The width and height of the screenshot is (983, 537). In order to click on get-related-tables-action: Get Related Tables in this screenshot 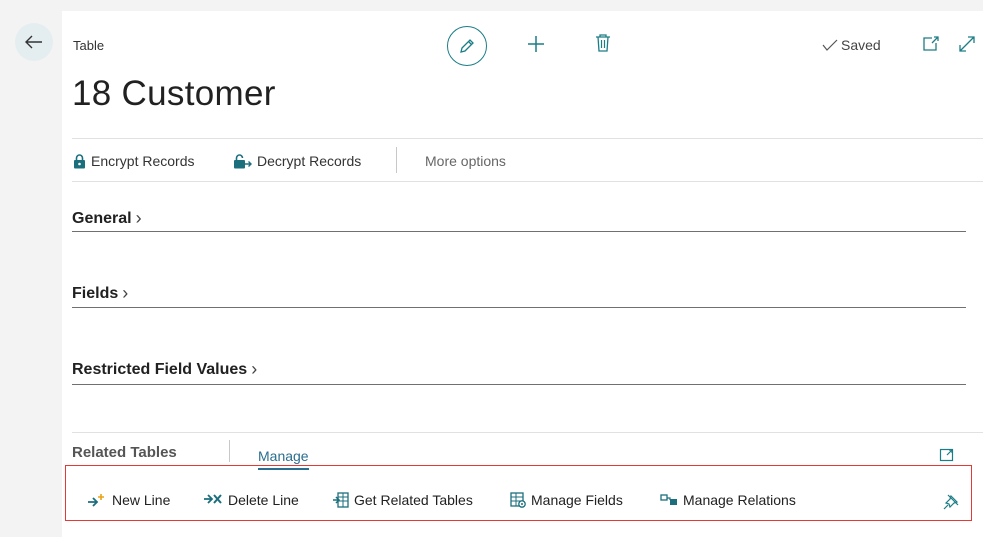, I will do `click(403, 500)`.